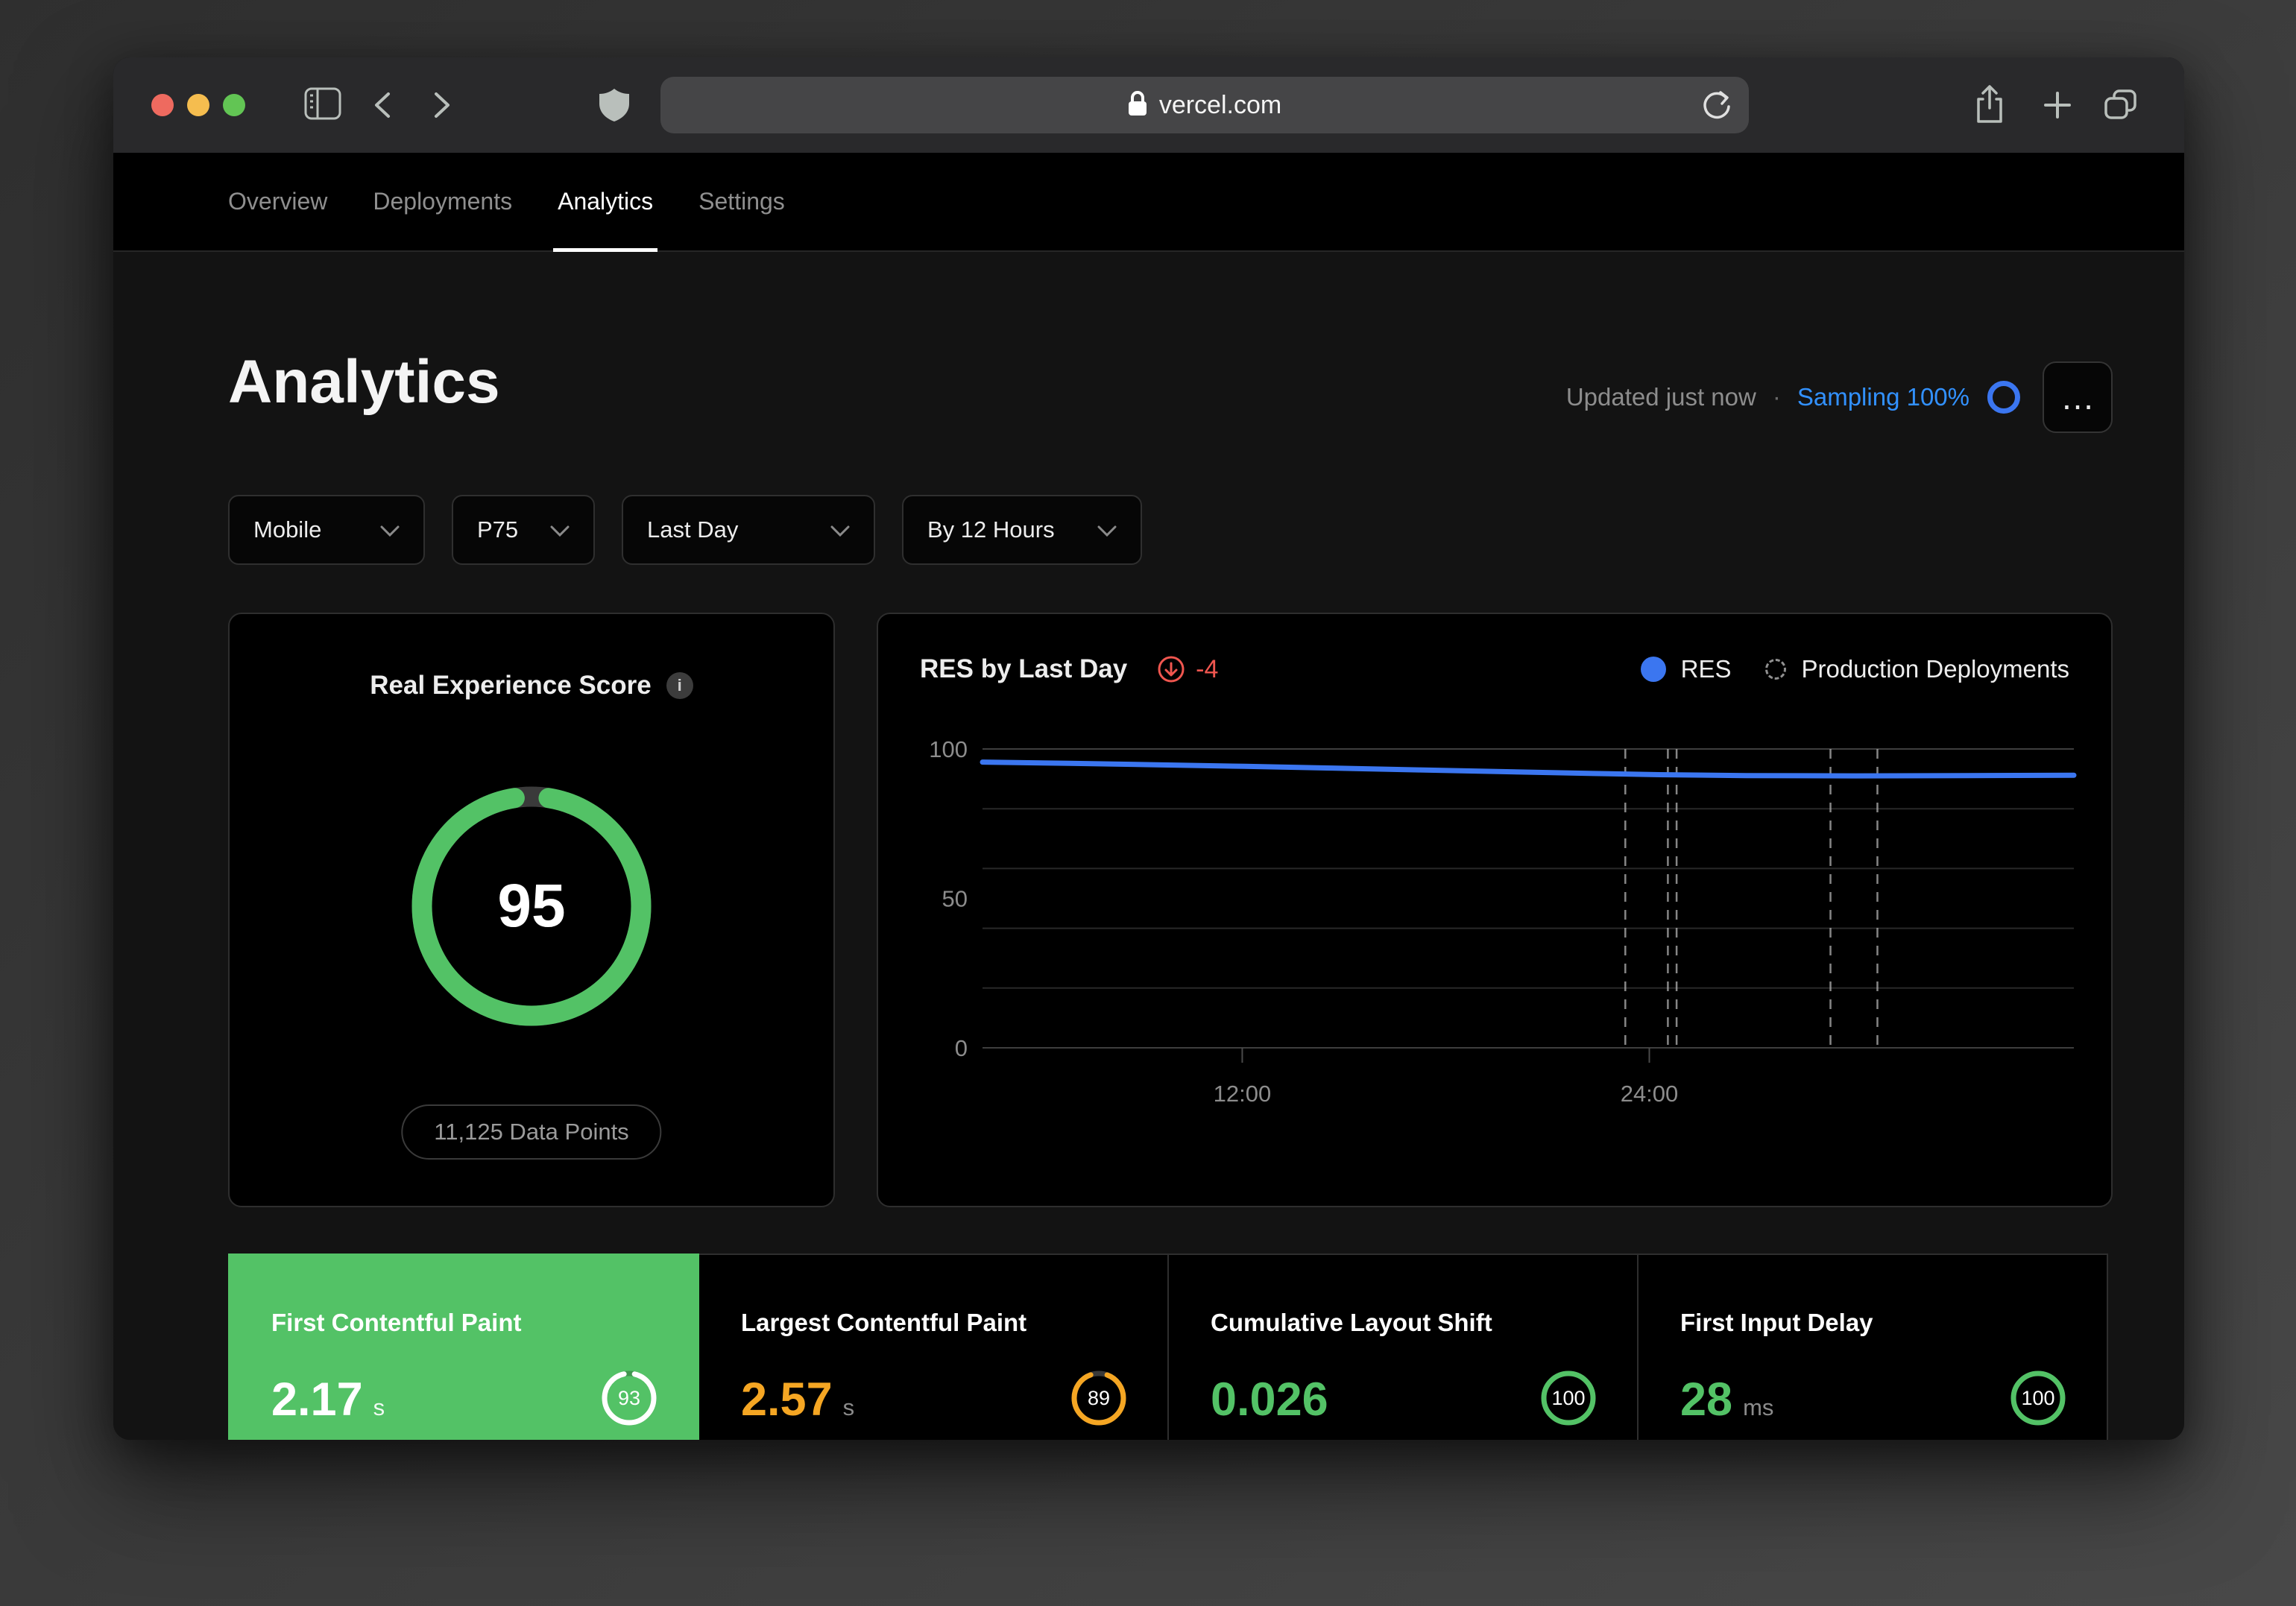 This screenshot has height=1606, width=2296. What do you see at coordinates (1403, 1346) in the screenshot?
I see `metric-card-cls: Cumulative Layout Shift 0.026 100` at bounding box center [1403, 1346].